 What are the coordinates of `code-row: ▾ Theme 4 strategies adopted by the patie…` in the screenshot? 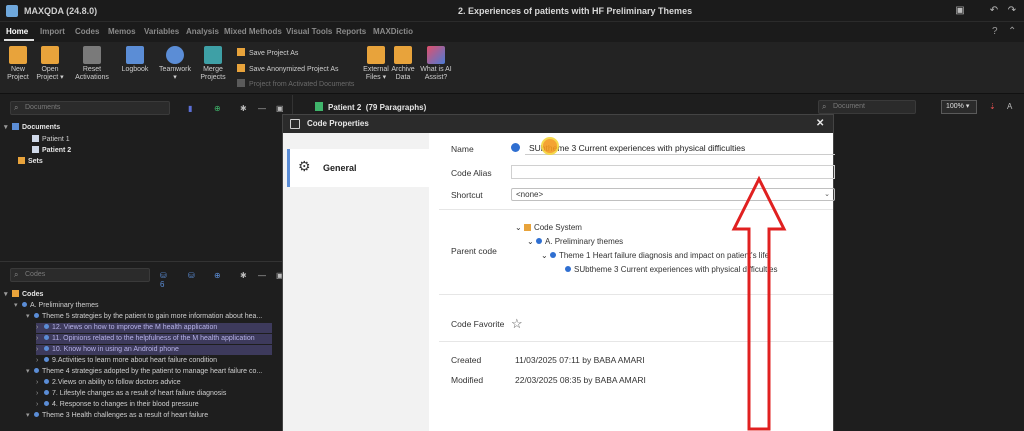 It's located at (144, 372).